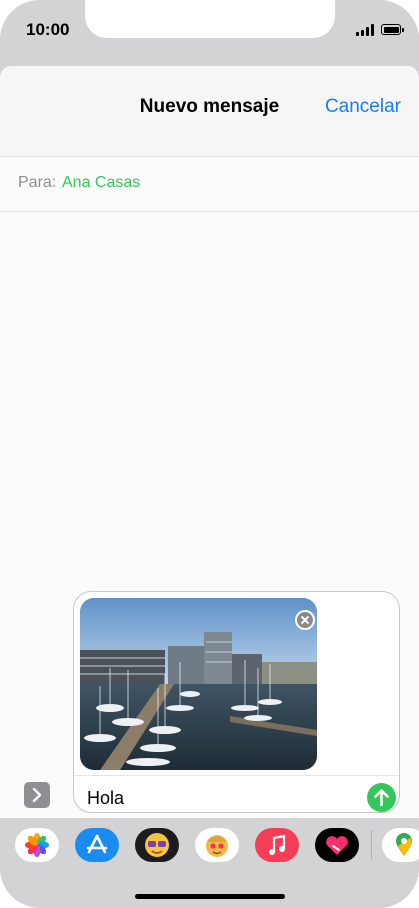  I want to click on memoji-stickers-app-icon, so click(217, 845).